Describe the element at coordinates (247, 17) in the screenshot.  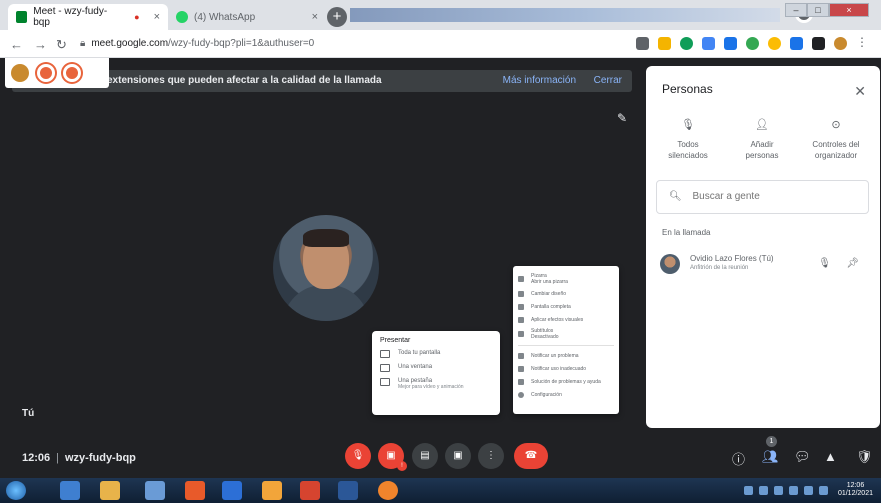
I see `tab-whatsapp: (4) WhatsApp ×` at that location.